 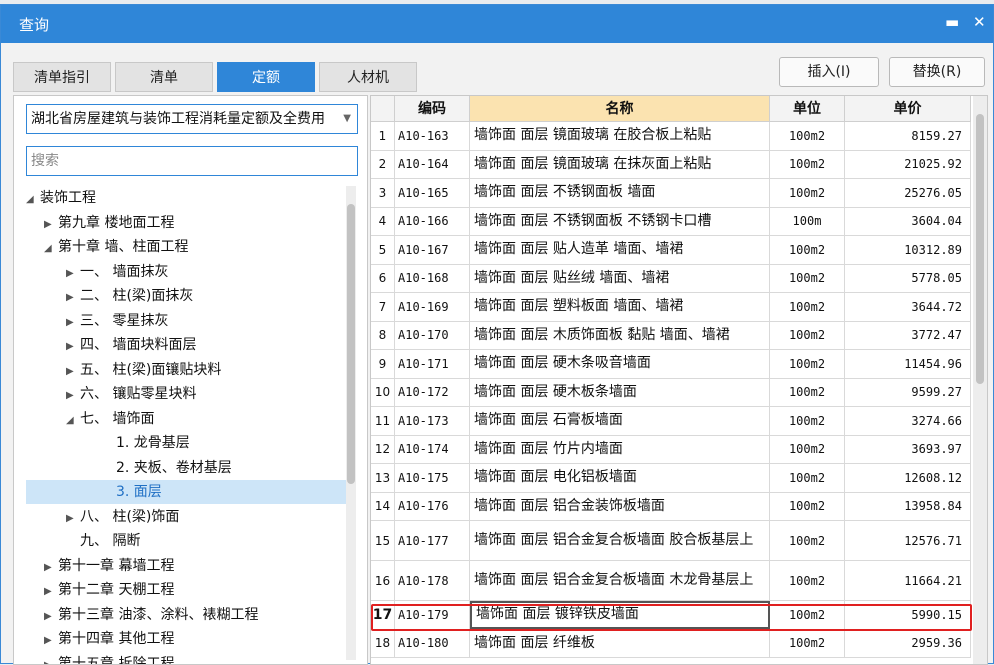 What do you see at coordinates (186, 517) in the screenshot?
I see `tree-node: ▶ 八、 柱(梁)饰面` at bounding box center [186, 517].